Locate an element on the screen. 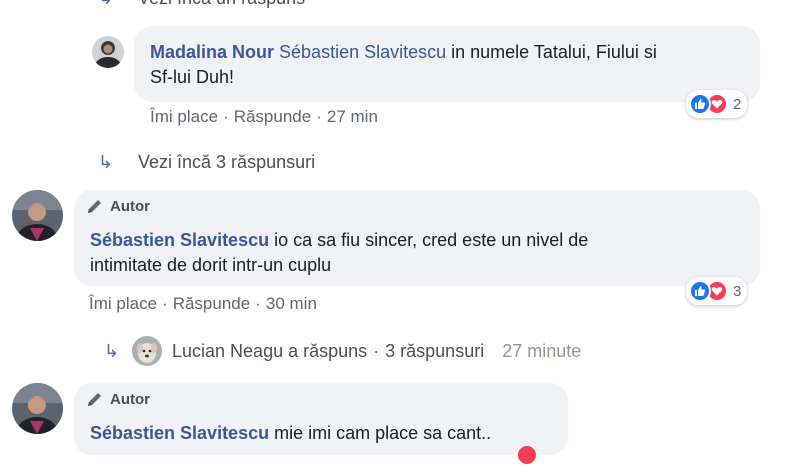 The width and height of the screenshot is (800, 466). comment-actions-sebastien: Îmi place · Răspunde · 30 min is located at coordinates (203, 304).